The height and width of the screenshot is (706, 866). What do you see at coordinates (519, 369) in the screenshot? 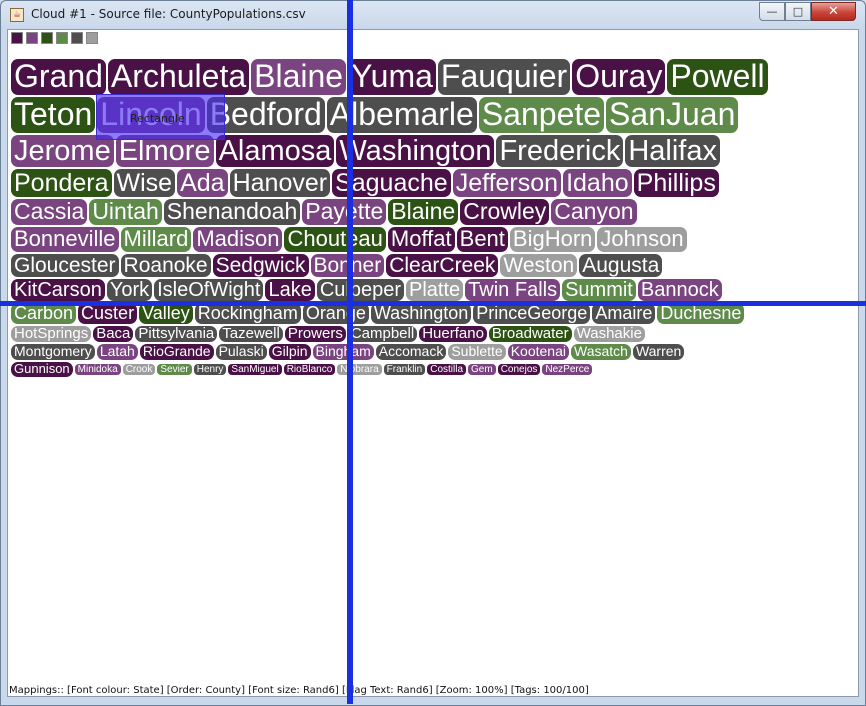
I see `cloud-tag: Conejos` at bounding box center [519, 369].